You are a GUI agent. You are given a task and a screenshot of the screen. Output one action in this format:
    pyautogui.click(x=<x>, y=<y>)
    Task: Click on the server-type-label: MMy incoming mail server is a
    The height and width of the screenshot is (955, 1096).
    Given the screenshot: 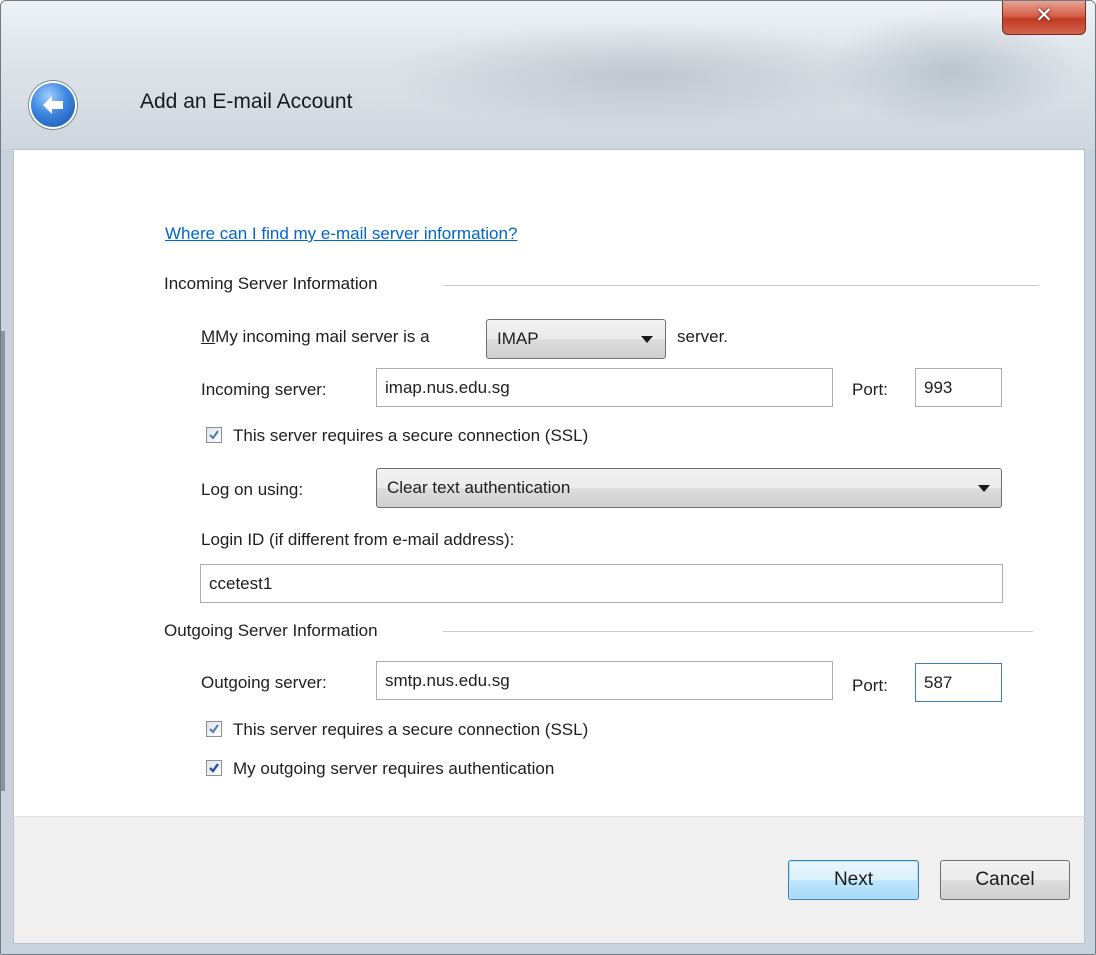 What is the action you would take?
    pyautogui.click(x=315, y=336)
    